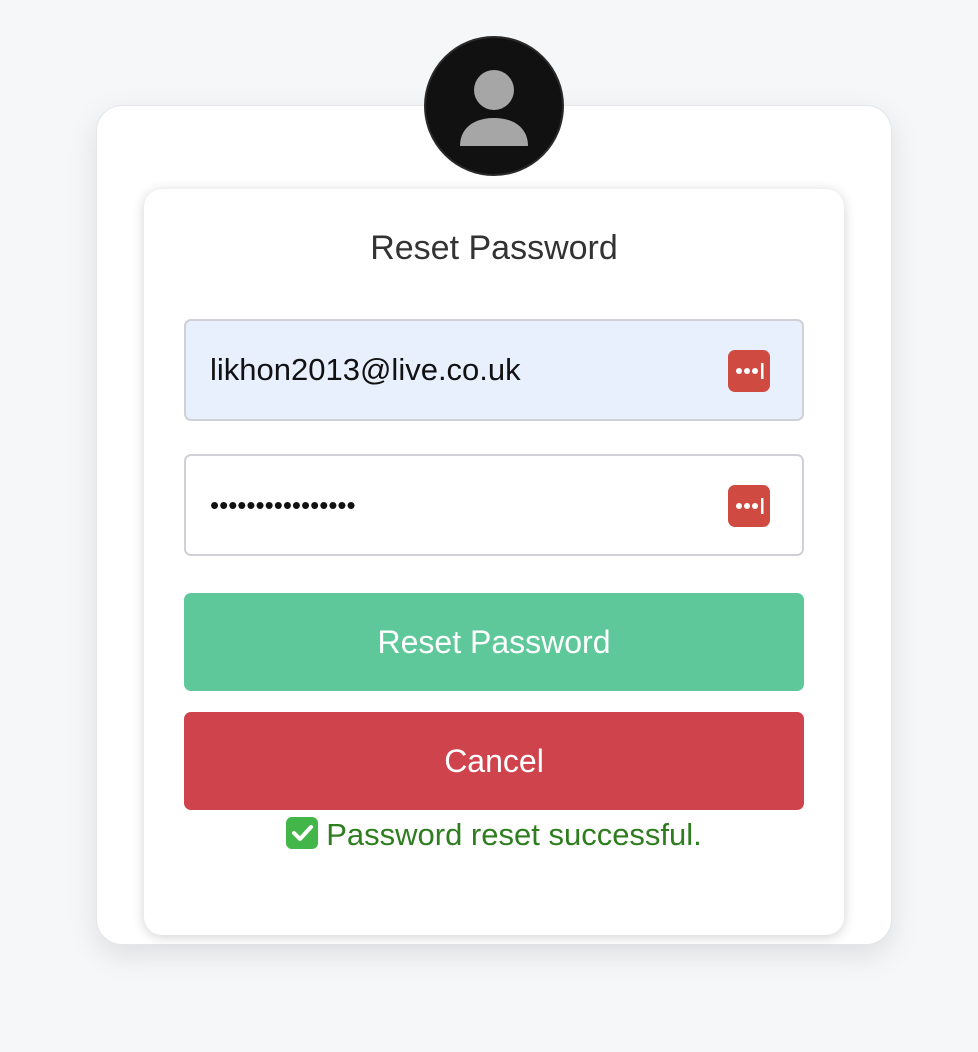  Describe the element at coordinates (365, 370) in the screenshot. I see `email-value: likhon2013@live.co.uk` at that location.